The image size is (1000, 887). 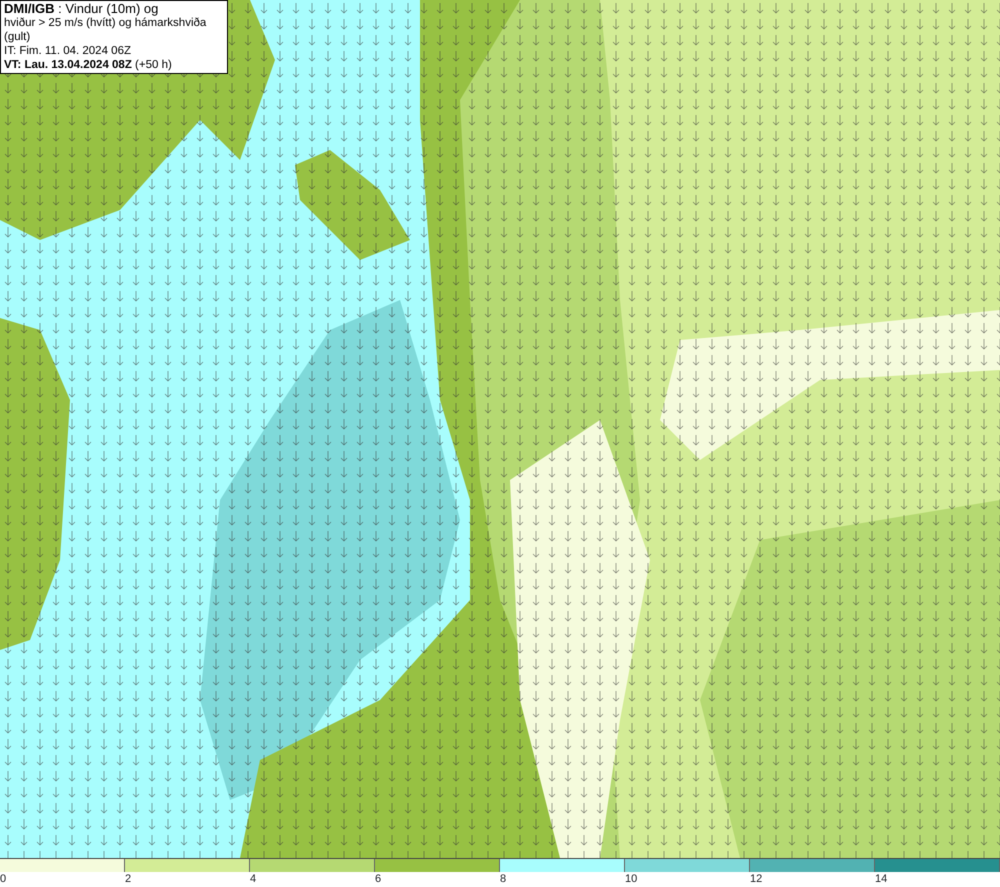 I want to click on legend-label: 0, so click(x=3, y=879).